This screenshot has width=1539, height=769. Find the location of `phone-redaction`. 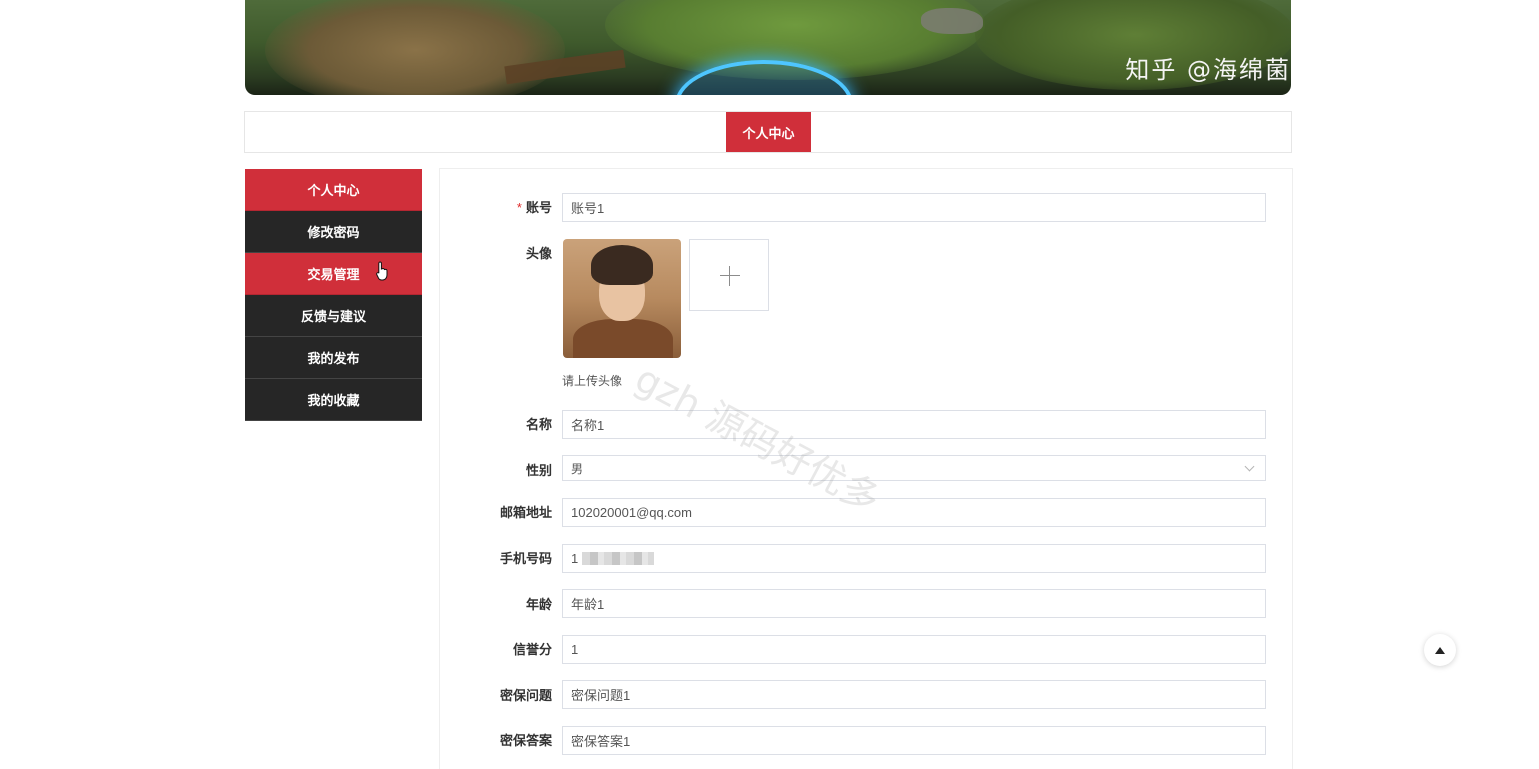

phone-redaction is located at coordinates (618, 558).